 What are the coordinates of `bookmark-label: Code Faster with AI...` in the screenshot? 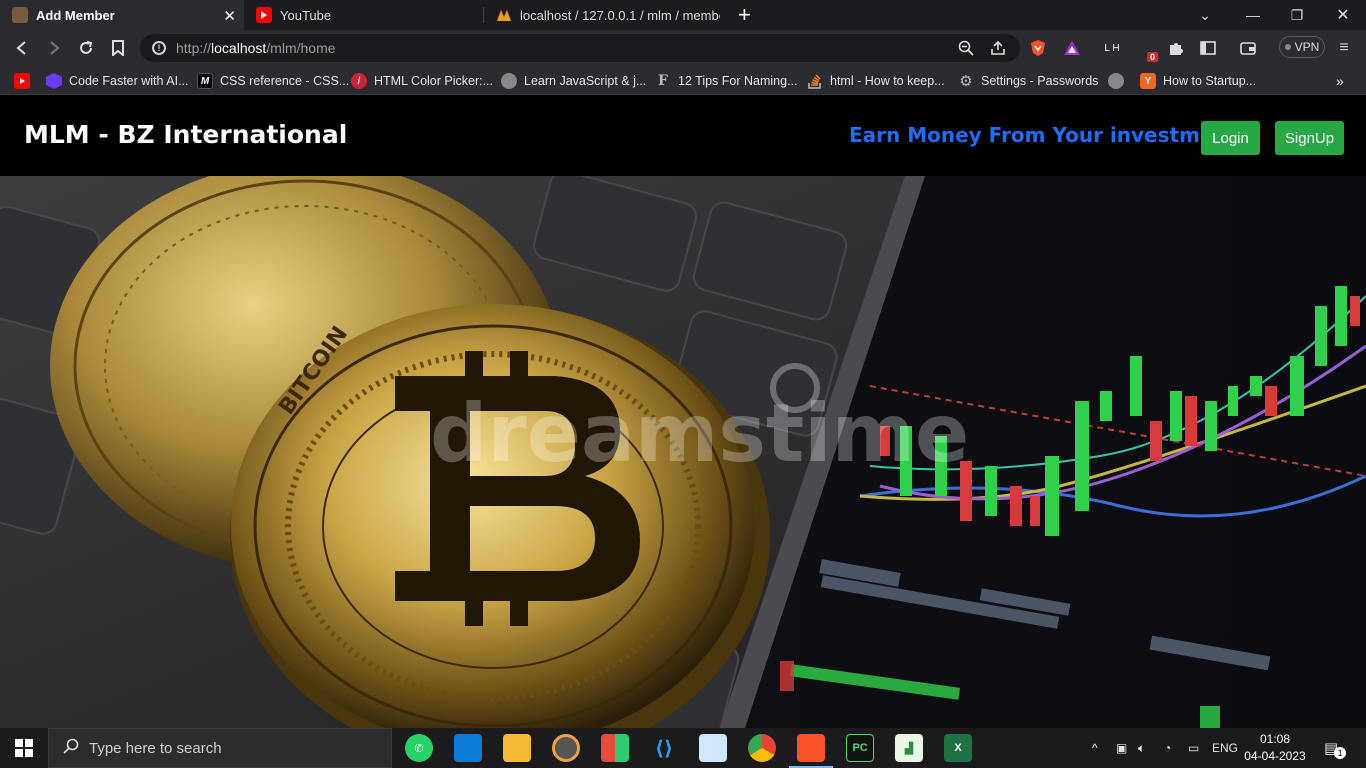 It's located at (129, 81).